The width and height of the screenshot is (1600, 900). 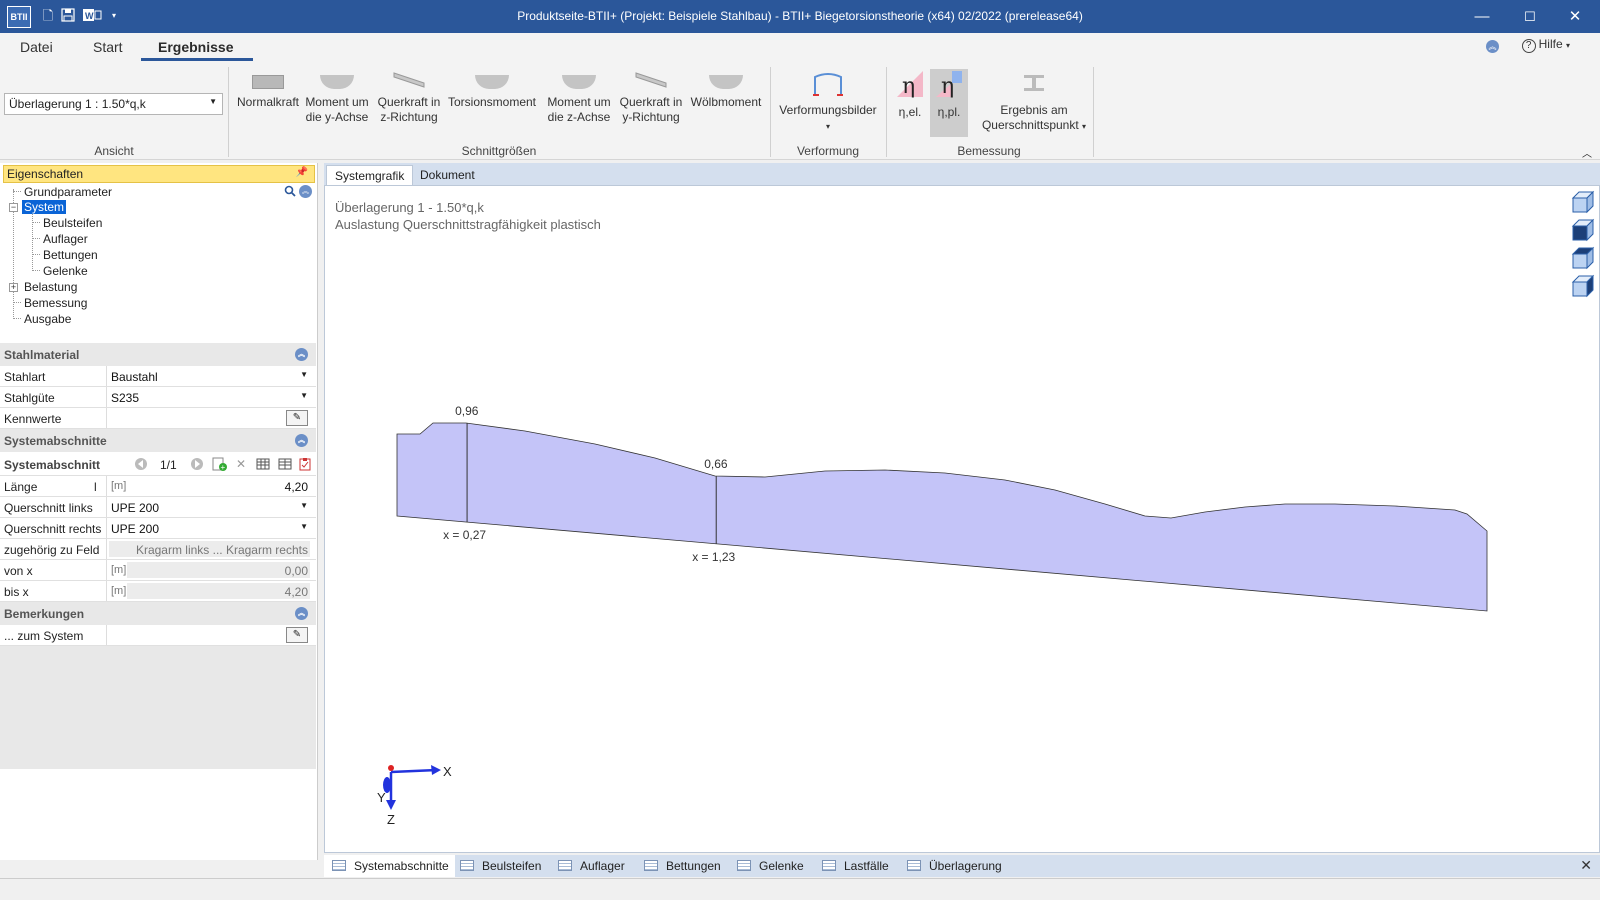 I want to click on verformungsbilder-button: Verformungsbilder ▾, so click(x=828, y=101).